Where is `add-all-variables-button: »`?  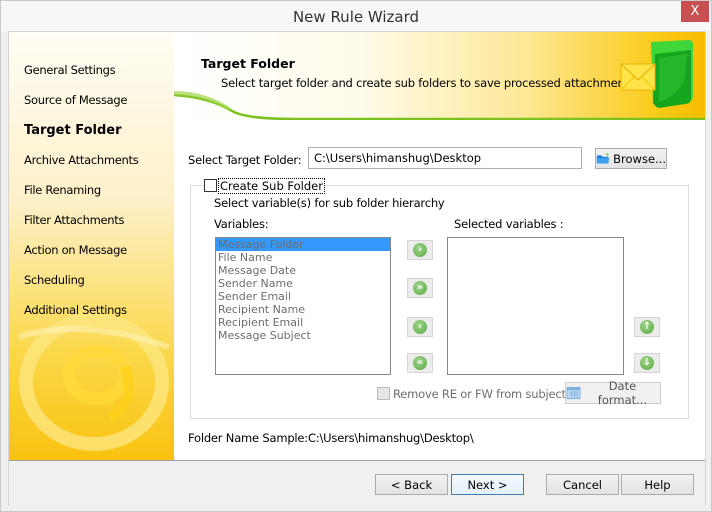
add-all-variables-button: » is located at coordinates (420, 288).